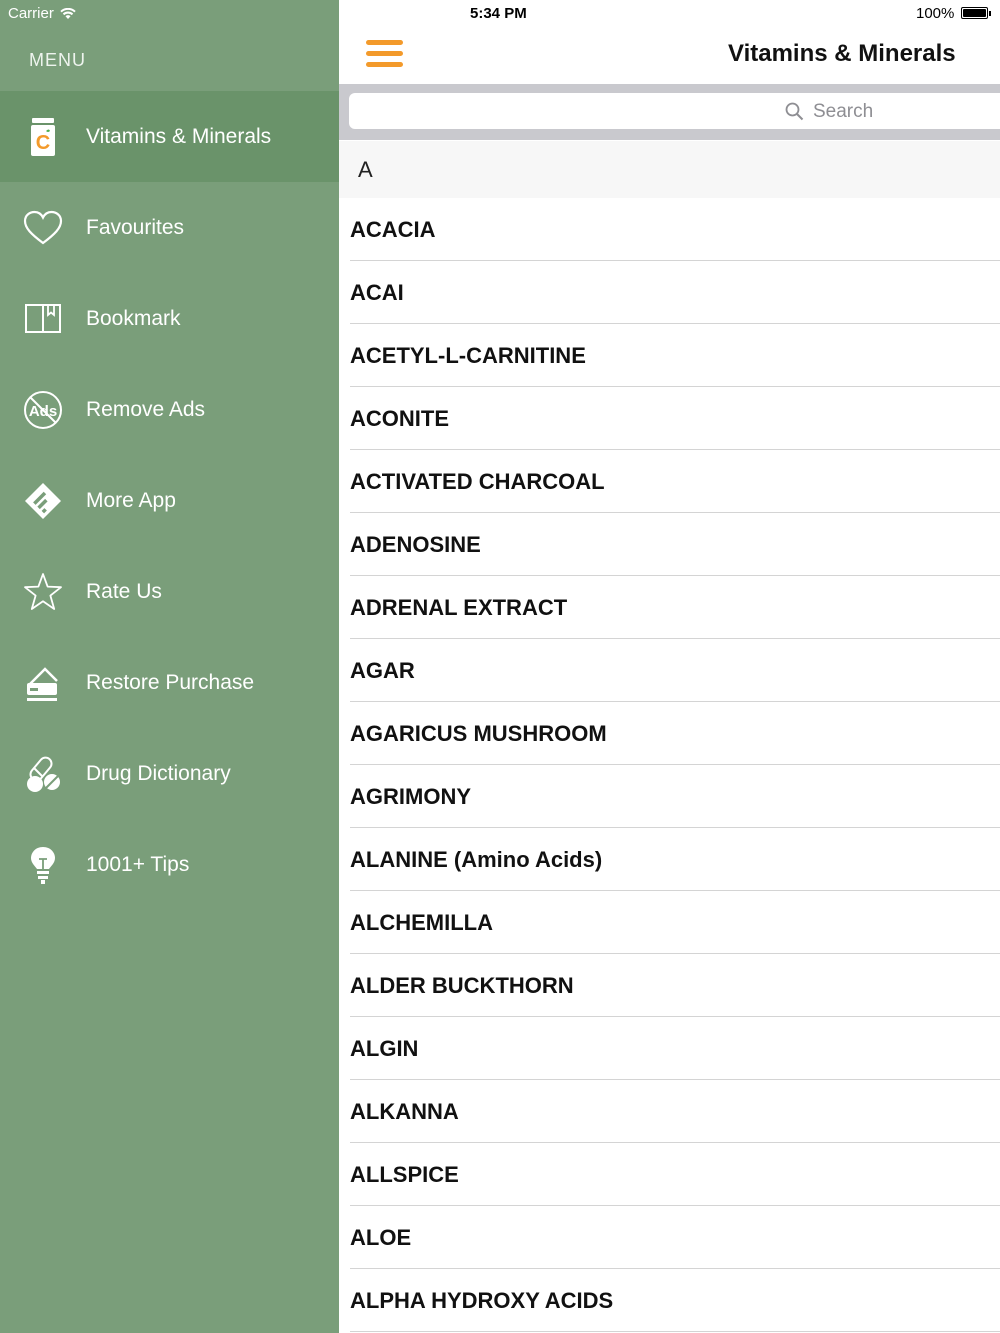 This screenshot has height=1333, width=1000. Describe the element at coordinates (131, 500) in the screenshot. I see `sidebar-item-label: More App` at that location.